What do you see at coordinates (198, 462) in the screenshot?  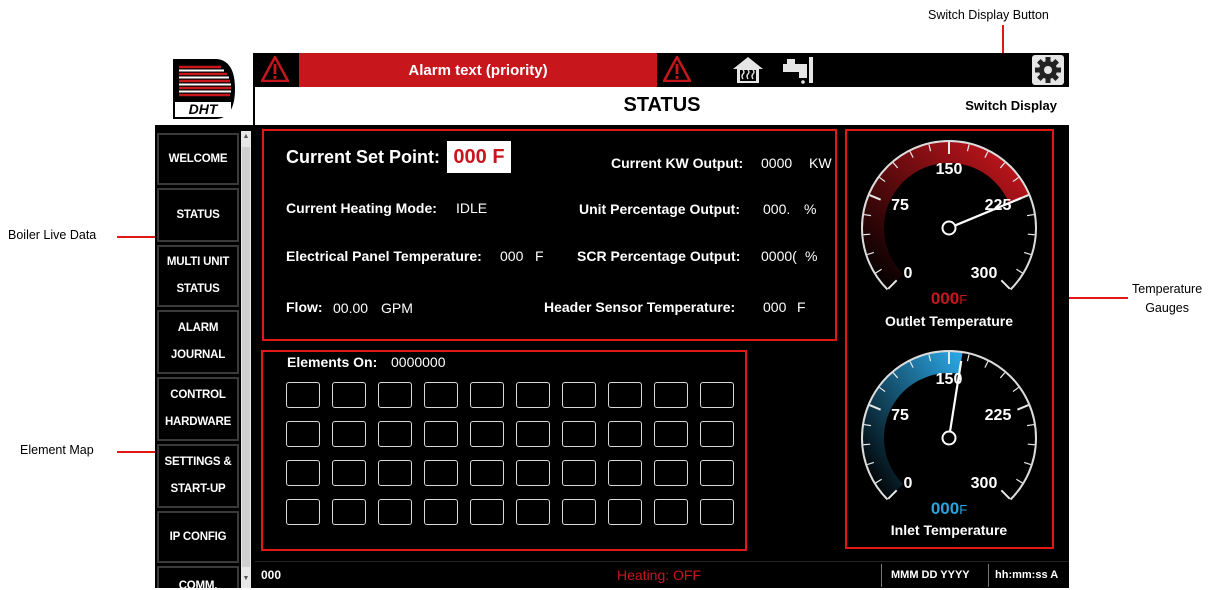 I see `sidebar-item-label: SETTINGS &` at bounding box center [198, 462].